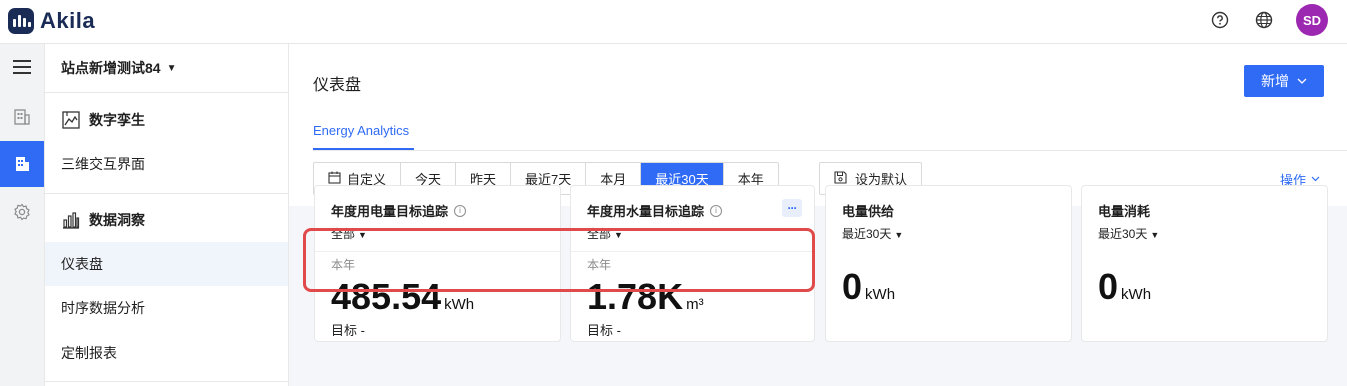 The height and width of the screenshot is (386, 1347). I want to click on card-value: 485.54 kWh, so click(402, 297).